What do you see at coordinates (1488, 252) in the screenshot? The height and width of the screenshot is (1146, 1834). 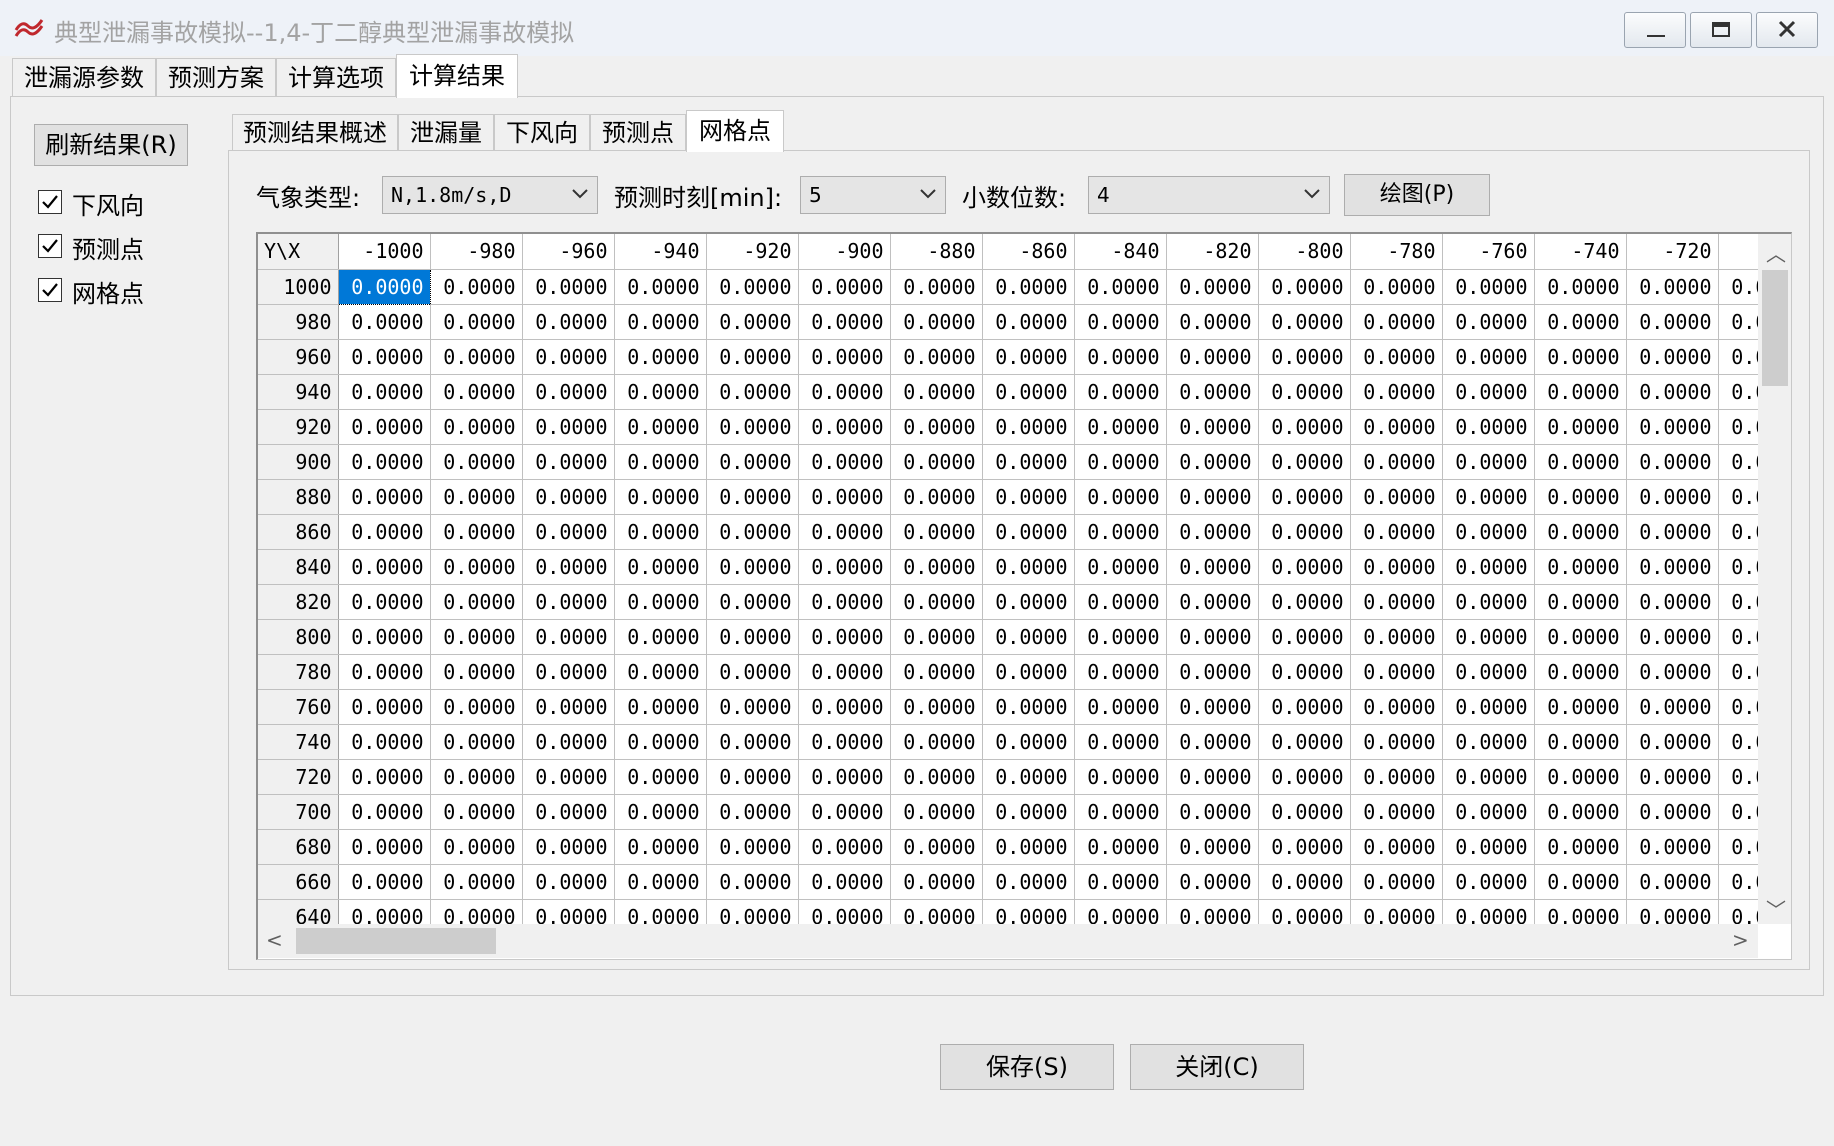 I see `grid-column-header: -760` at bounding box center [1488, 252].